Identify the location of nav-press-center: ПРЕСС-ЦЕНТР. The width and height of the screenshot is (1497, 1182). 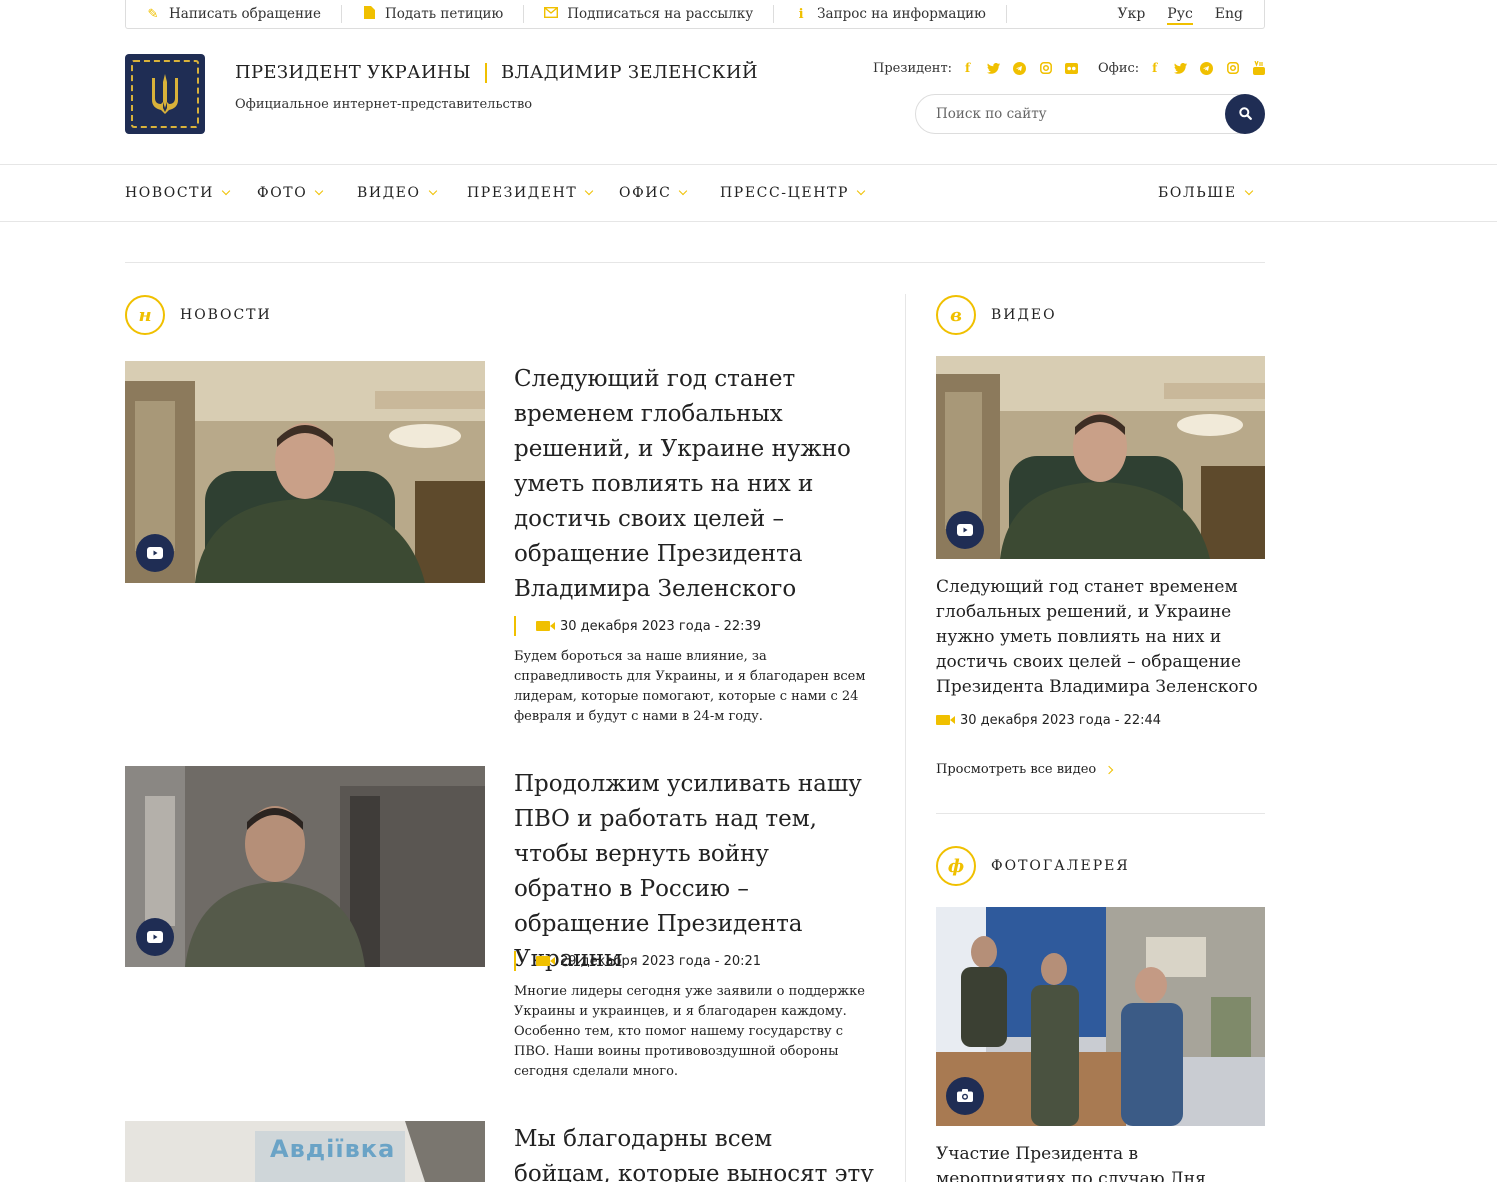
(793, 193).